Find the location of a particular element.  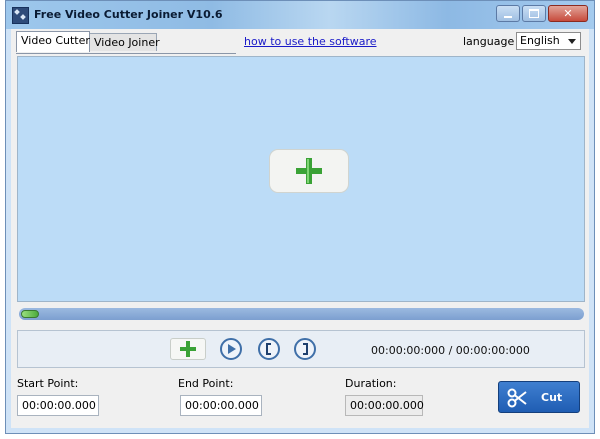

set-start-button is located at coordinates (269, 349).